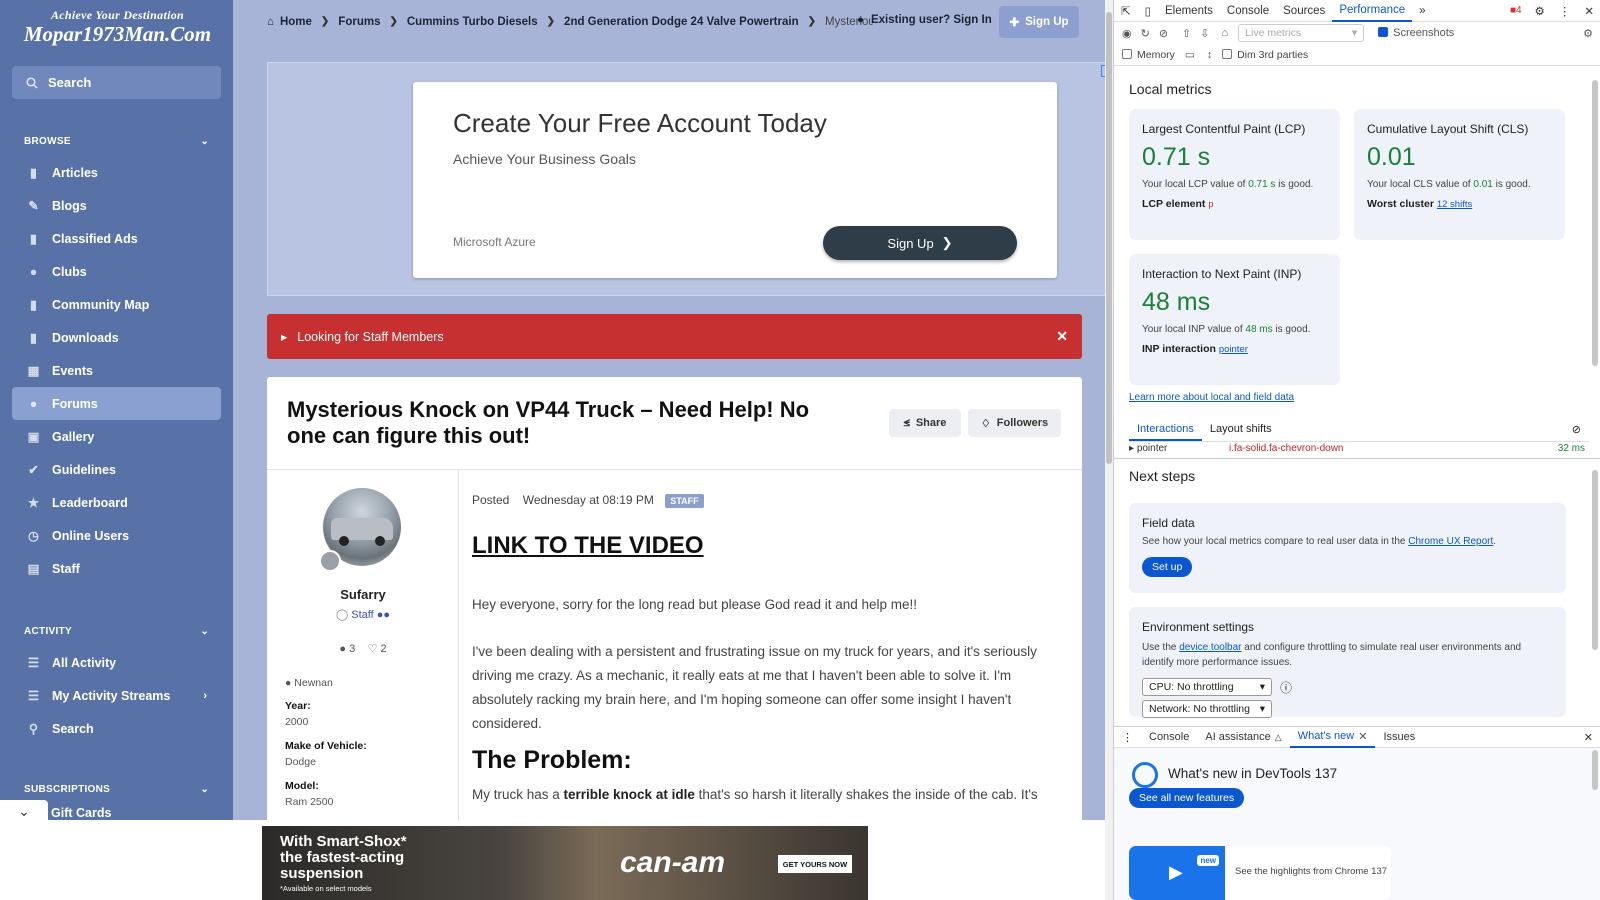  What do you see at coordinates (1127, 33) in the screenshot?
I see `record-icon: ◉` at bounding box center [1127, 33].